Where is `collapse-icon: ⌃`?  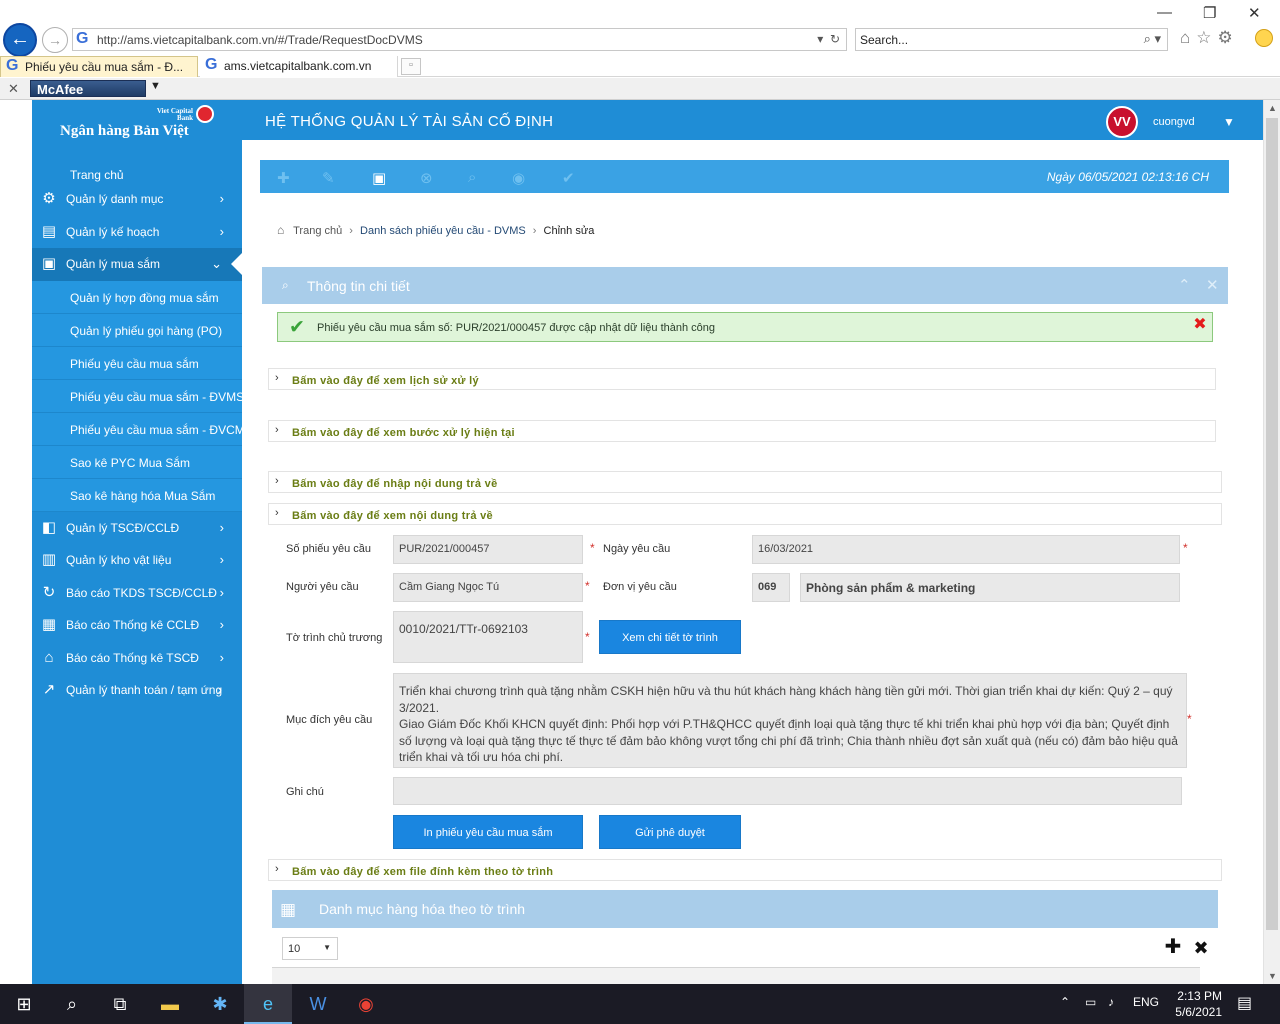
collapse-icon: ⌃ is located at coordinates (1184, 285).